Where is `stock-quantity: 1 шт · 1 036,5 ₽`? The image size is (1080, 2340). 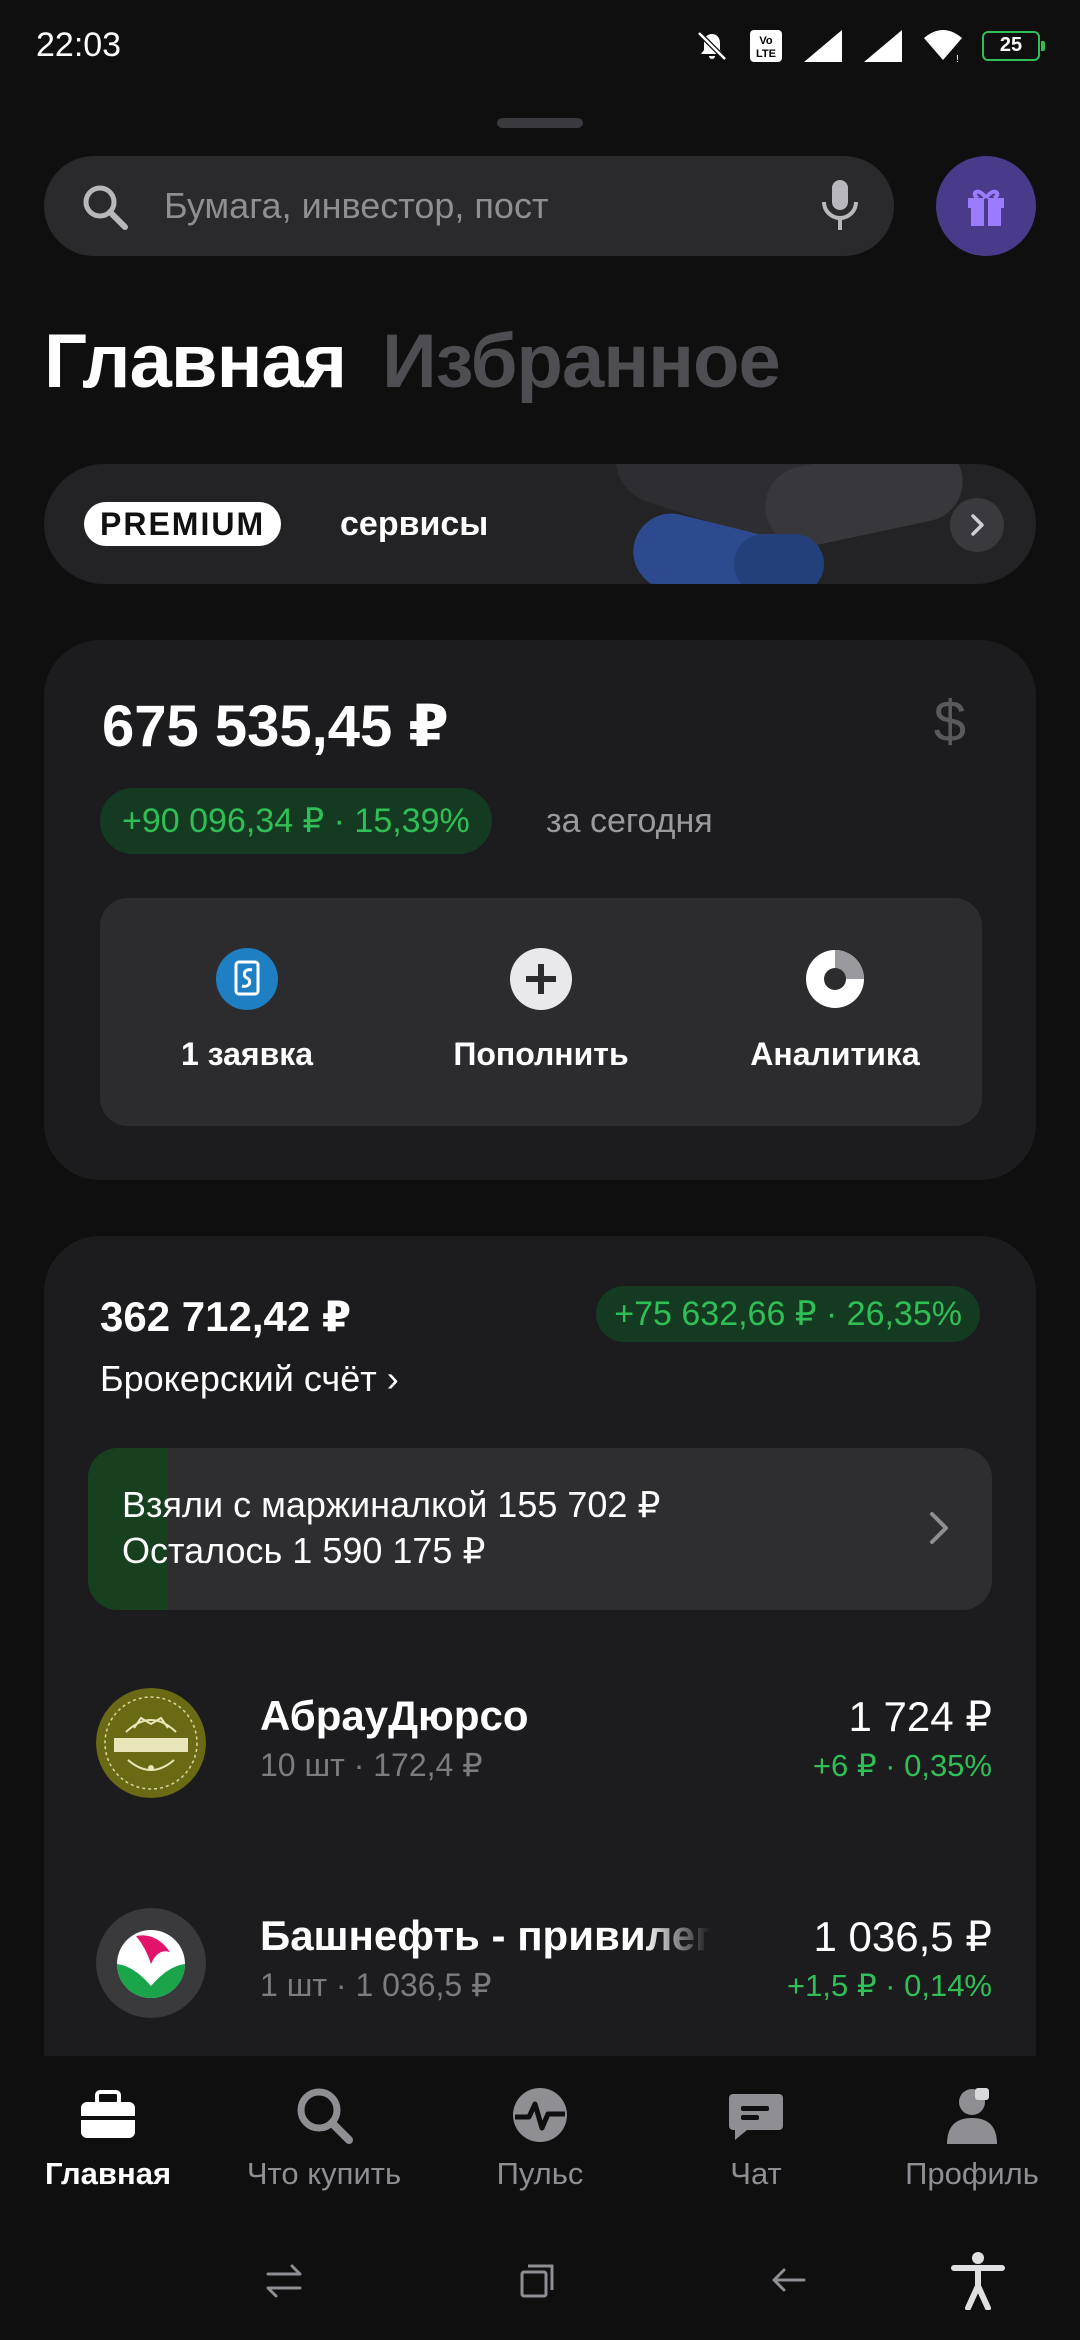 stock-quantity: 1 шт · 1 036,5 ₽ is located at coordinates (376, 1985).